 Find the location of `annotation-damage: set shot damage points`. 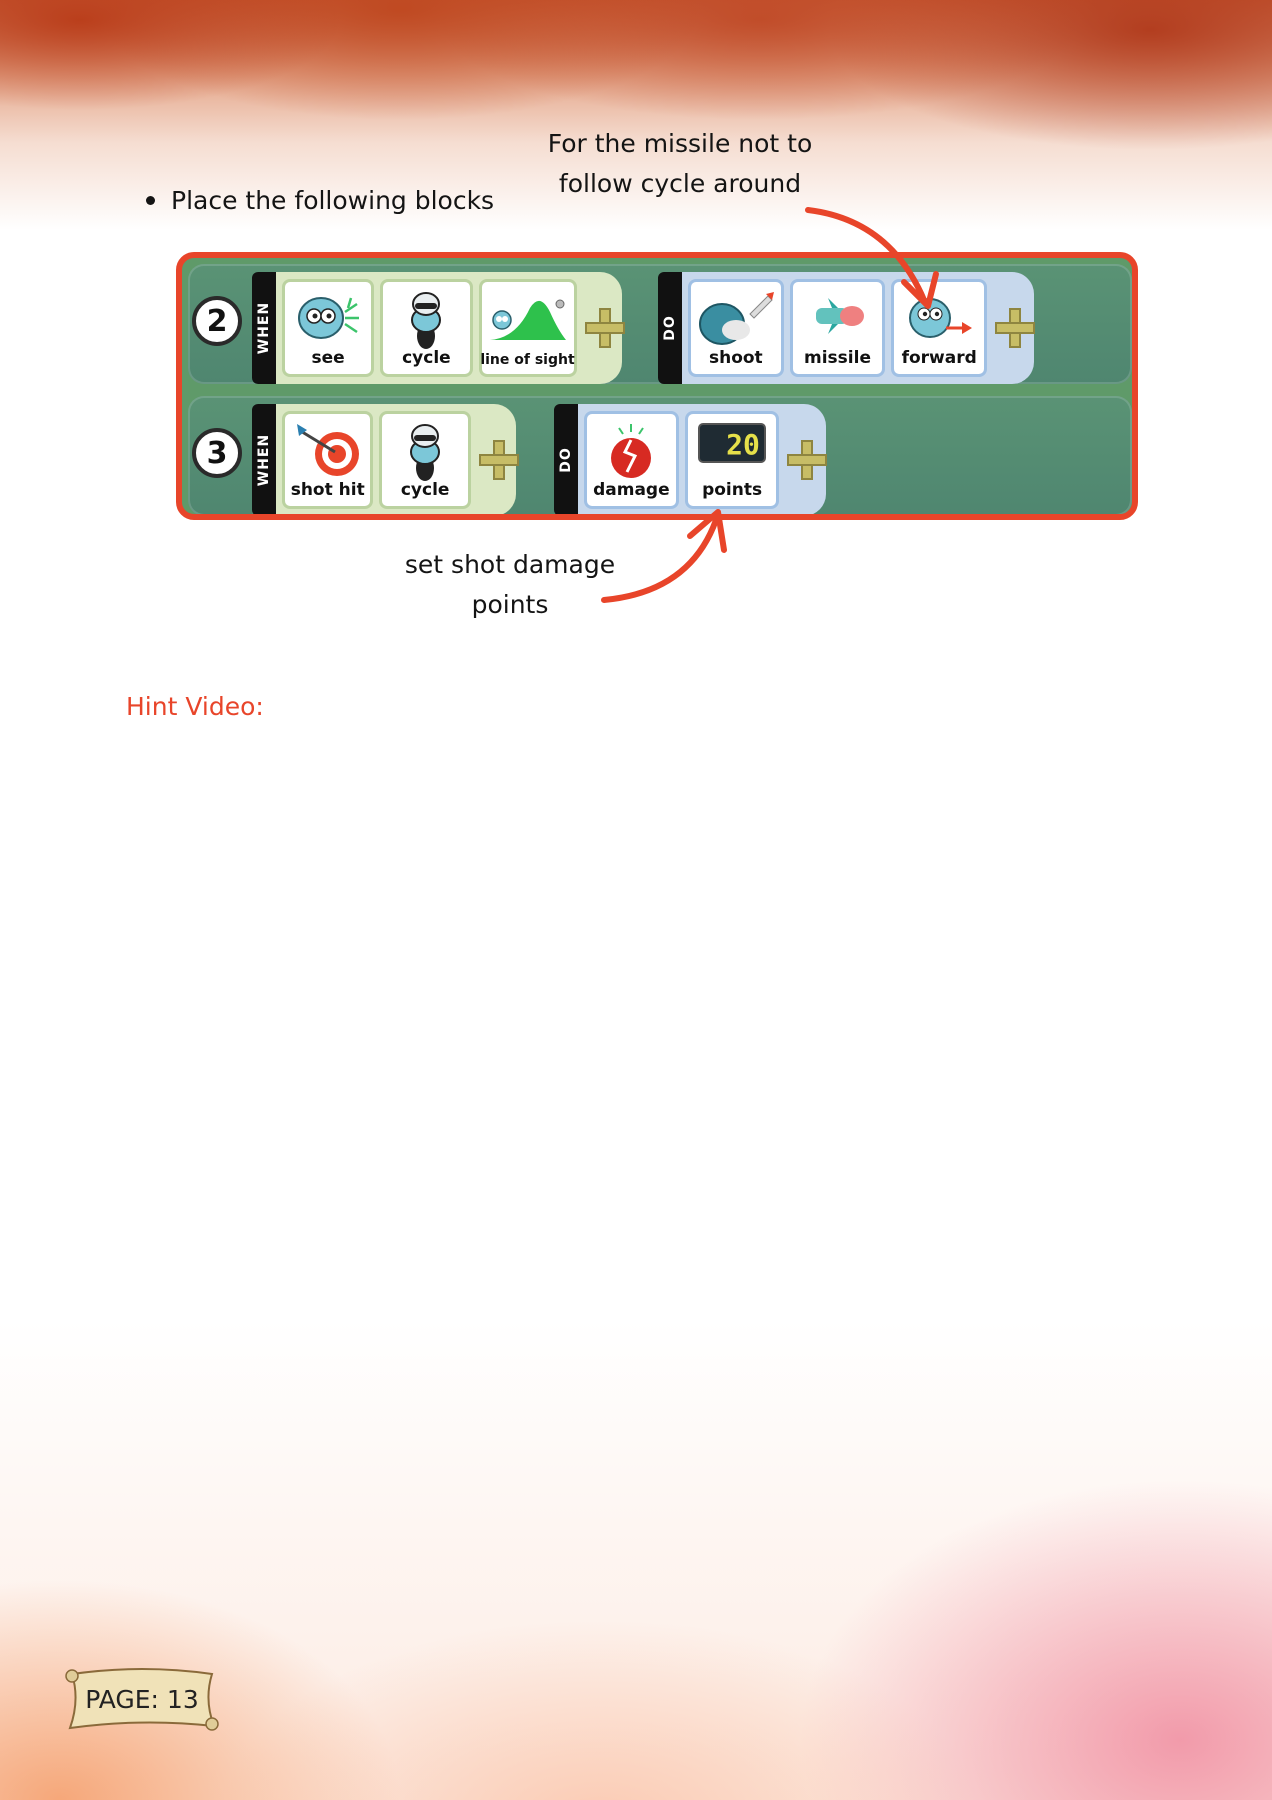

annotation-damage: set shot damage points is located at coordinates (510, 585).